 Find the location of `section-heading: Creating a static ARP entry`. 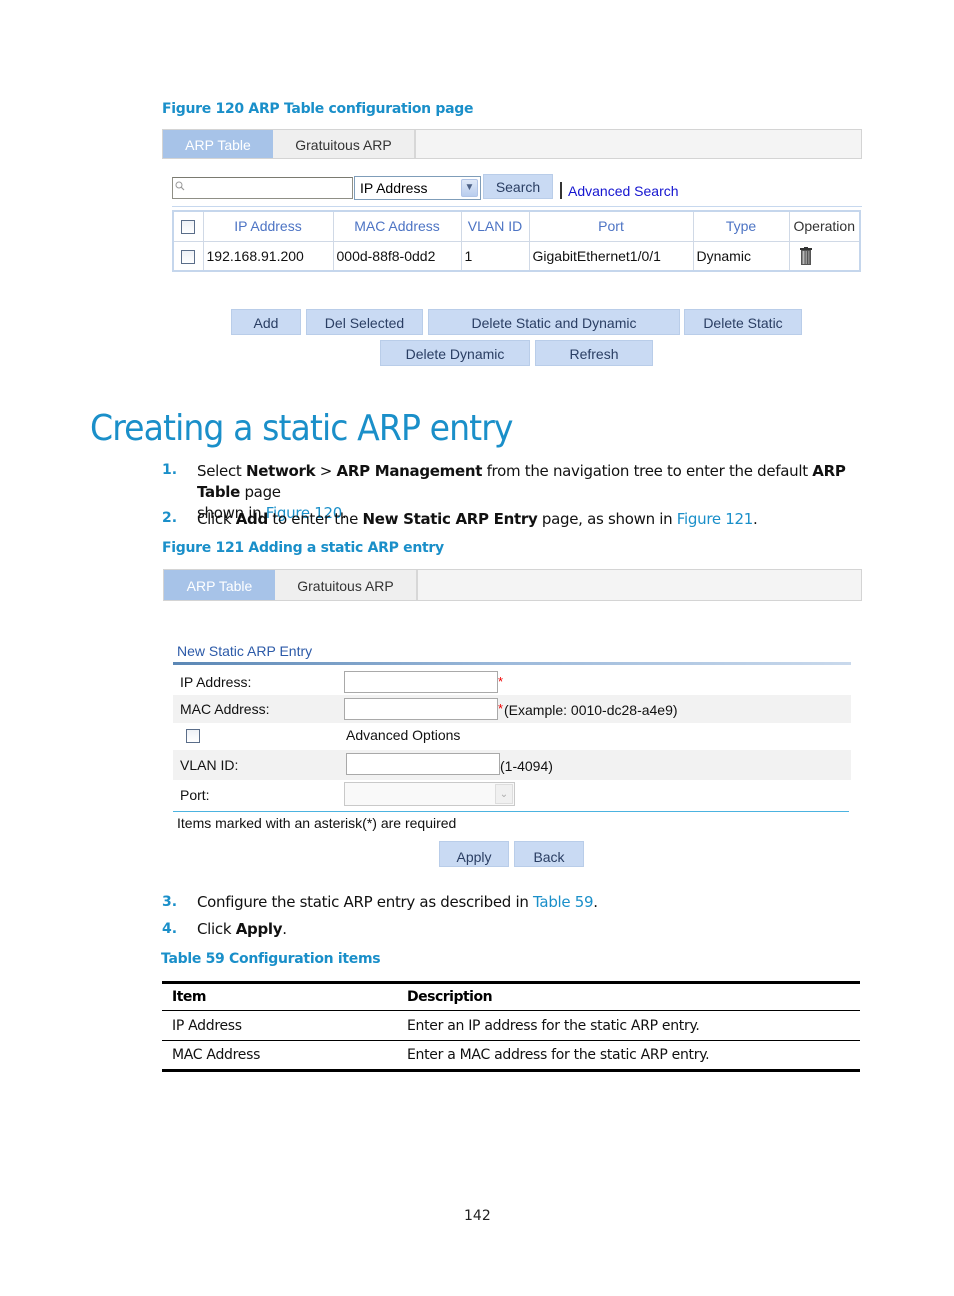

section-heading: Creating a static ARP entry is located at coordinates (302, 428).